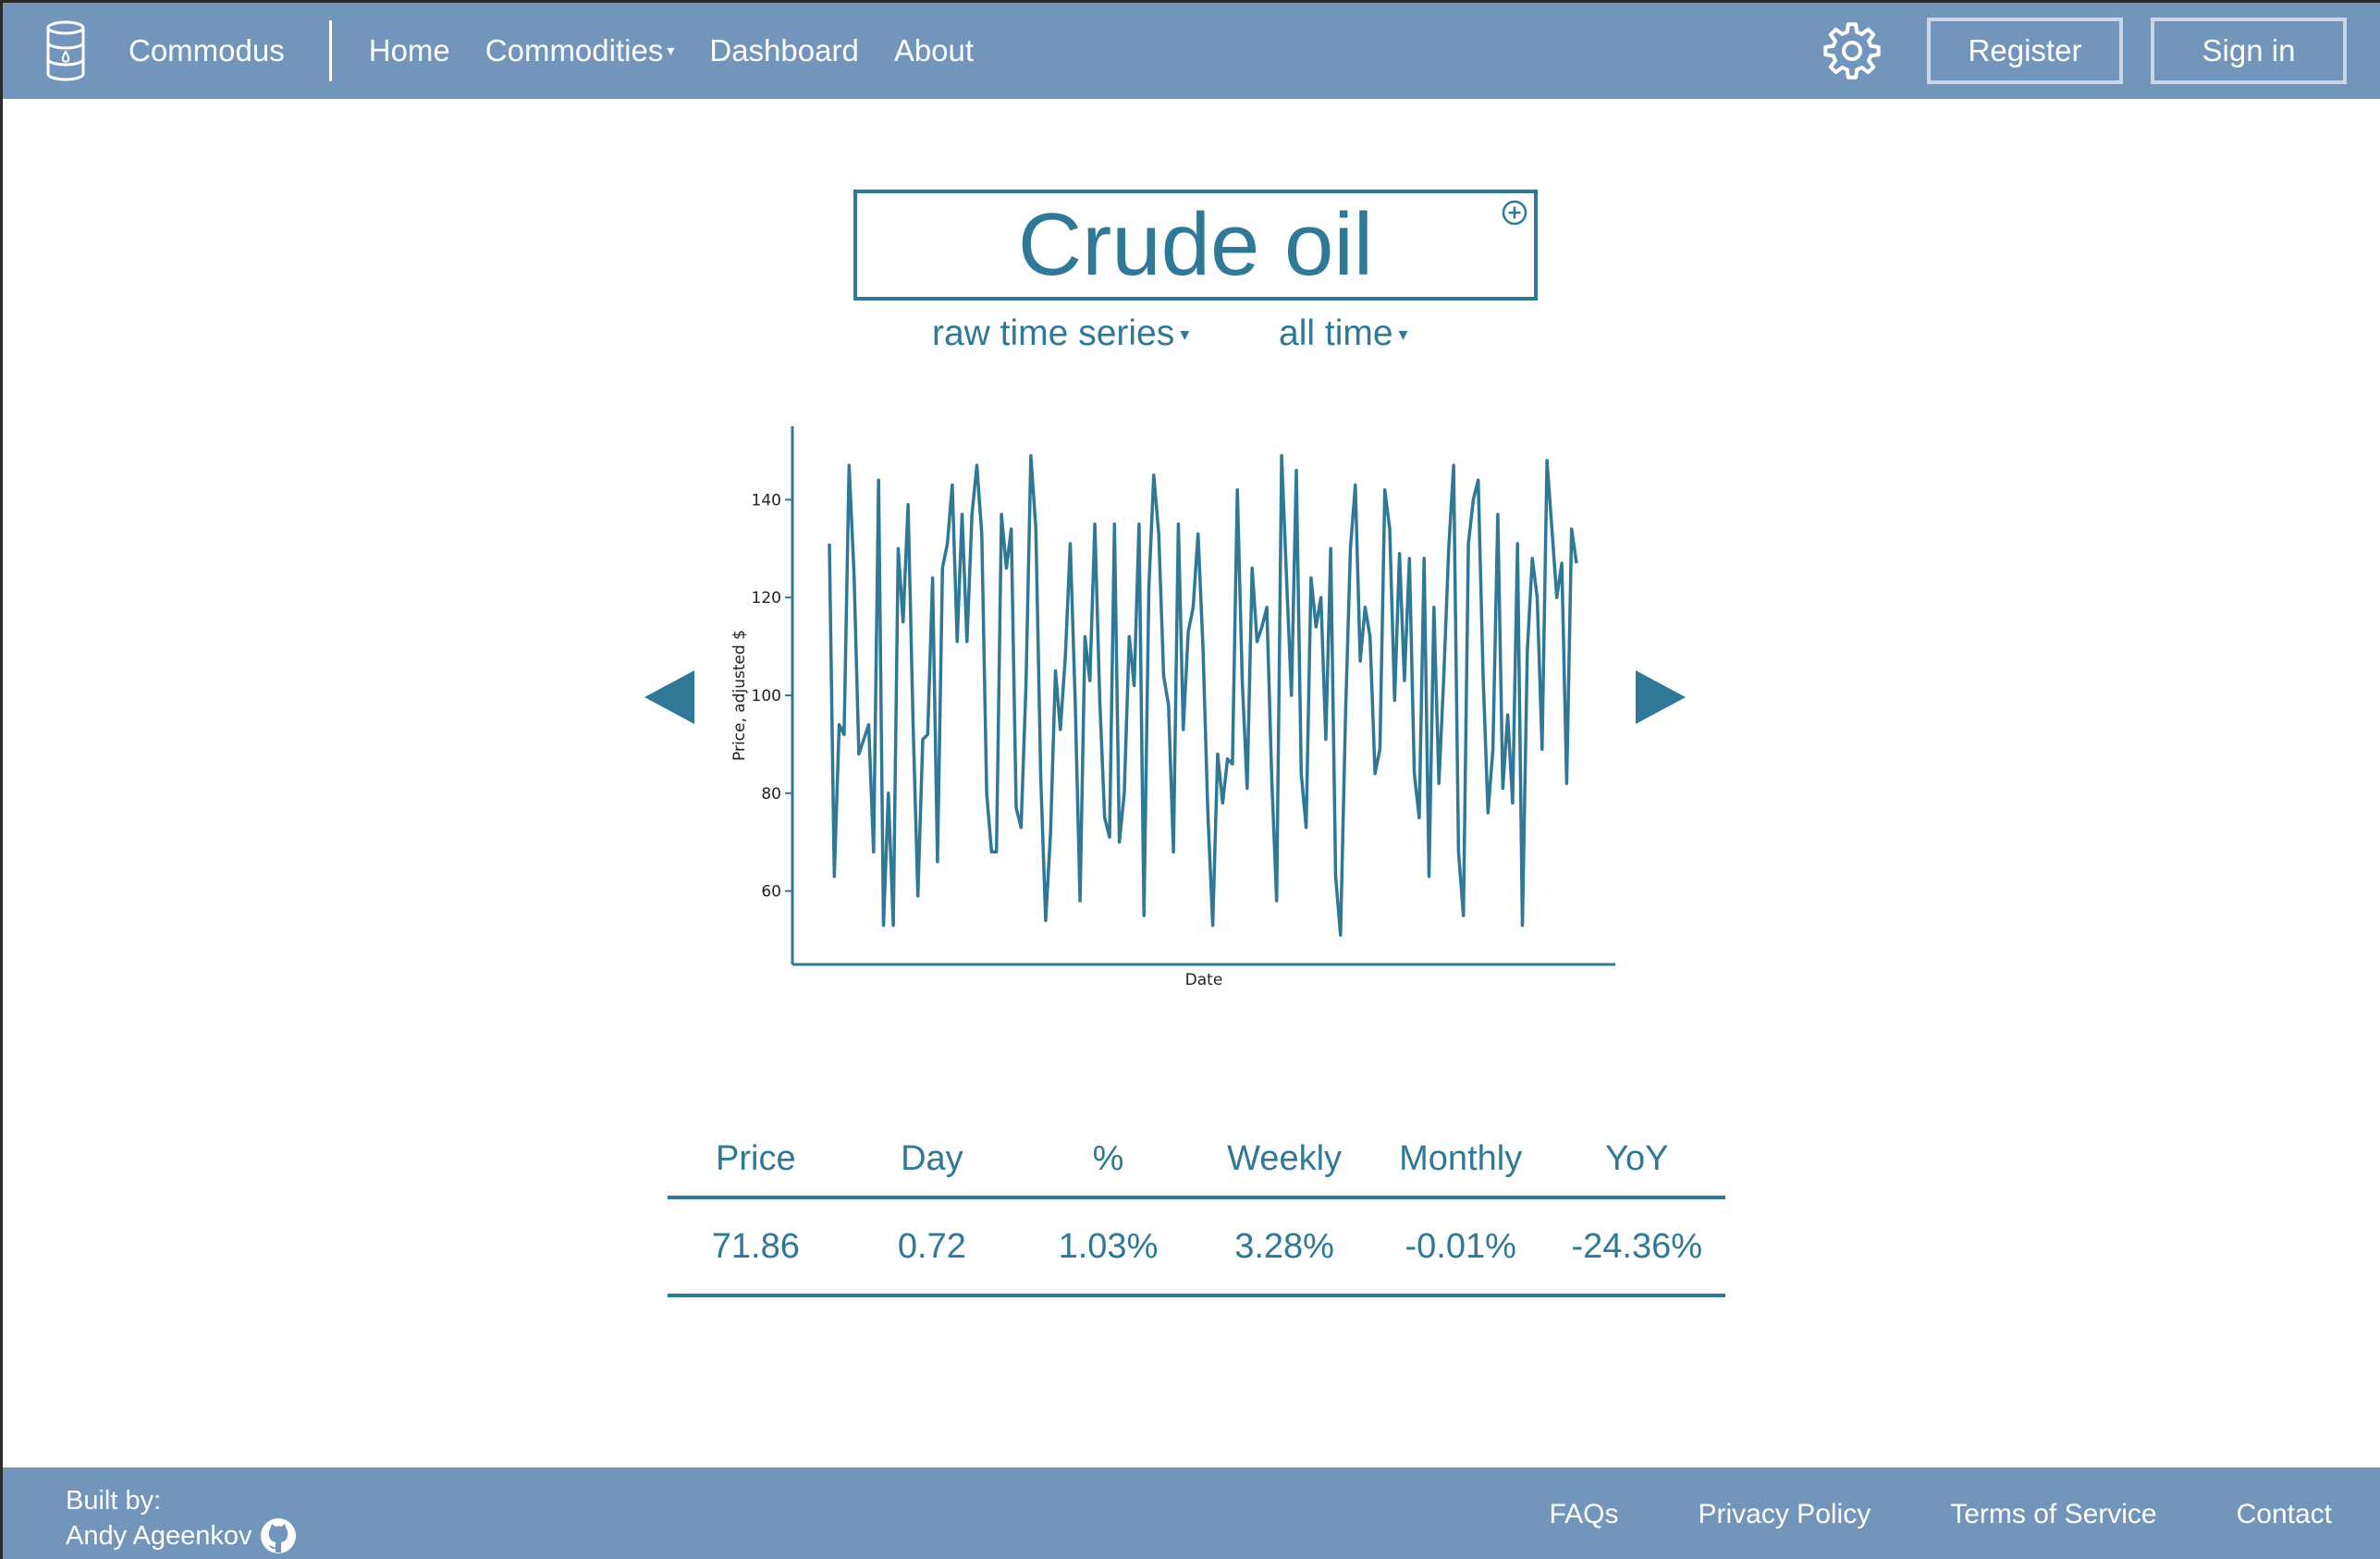 The width and height of the screenshot is (2380, 1559). I want to click on series-mode-value: raw time series, so click(1053, 333).